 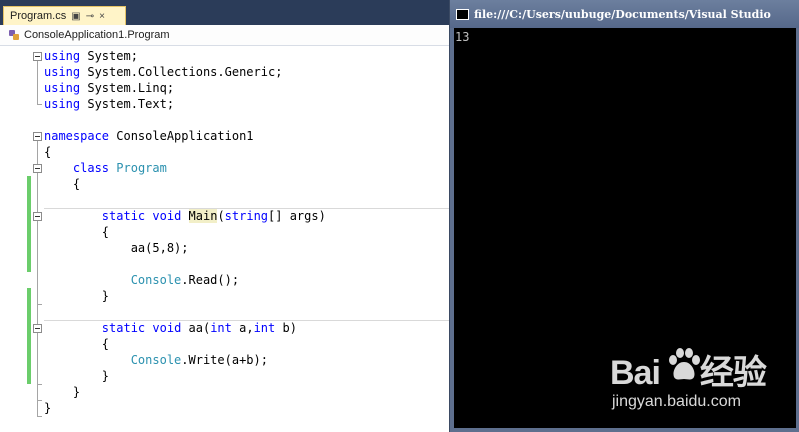 I want to click on code-line: using System;, so click(x=91, y=56).